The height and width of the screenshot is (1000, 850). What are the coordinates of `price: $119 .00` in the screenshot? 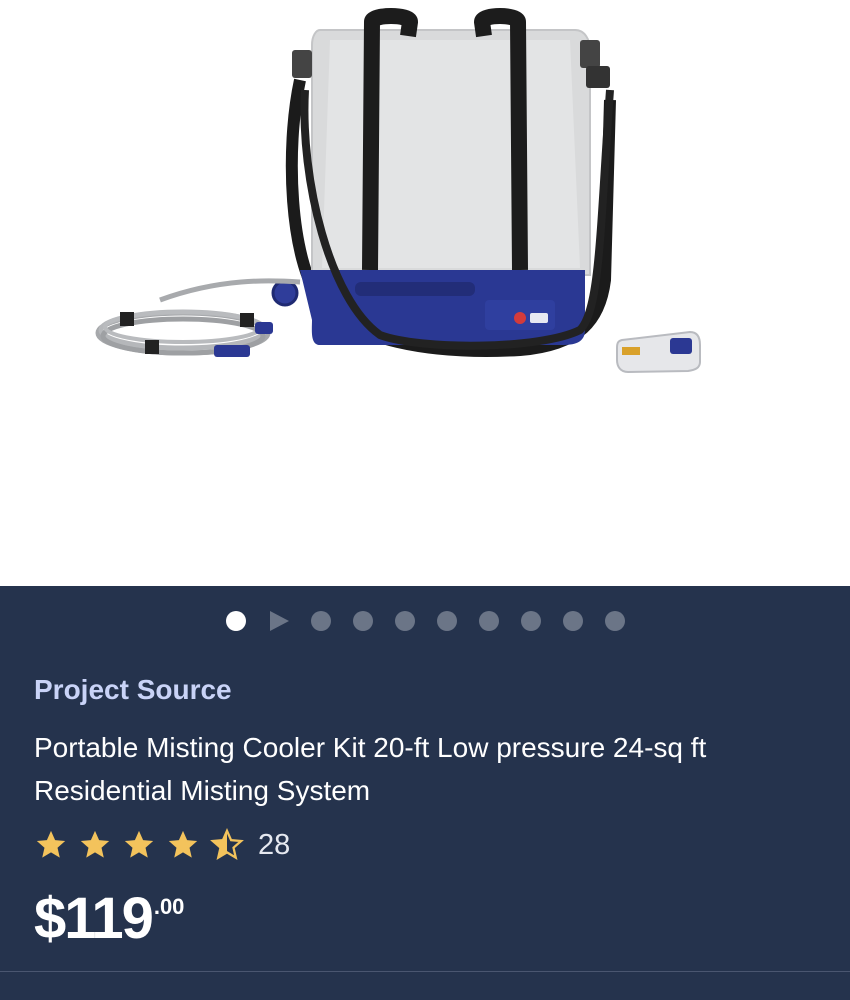 It's located at (109, 919).